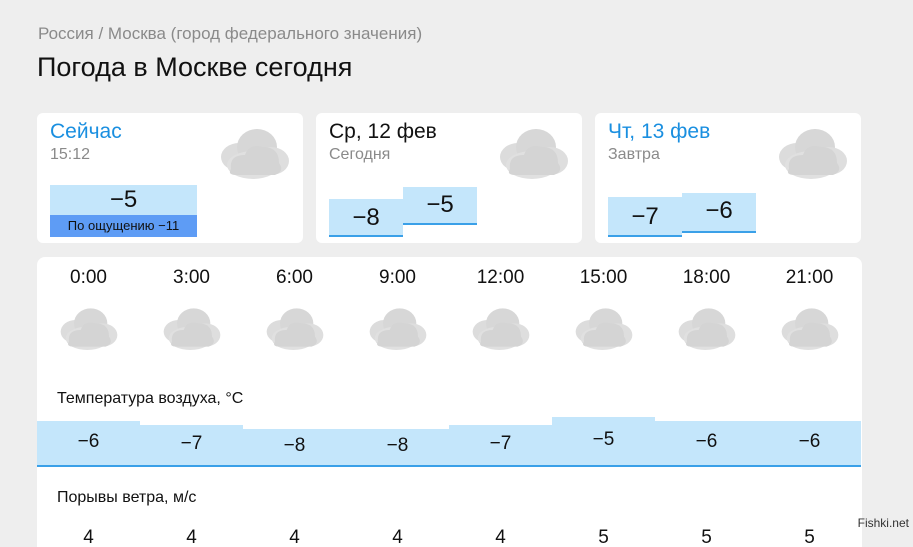 The image size is (913, 547). What do you see at coordinates (88, 277) in the screenshot?
I see `hour-label: 0:00` at bounding box center [88, 277].